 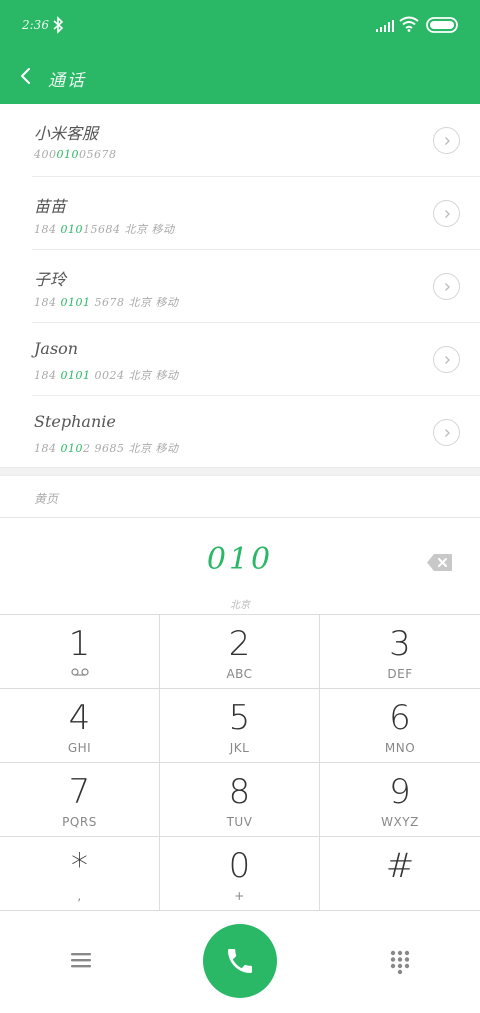 I want to click on divider-line, so click(x=240, y=517).